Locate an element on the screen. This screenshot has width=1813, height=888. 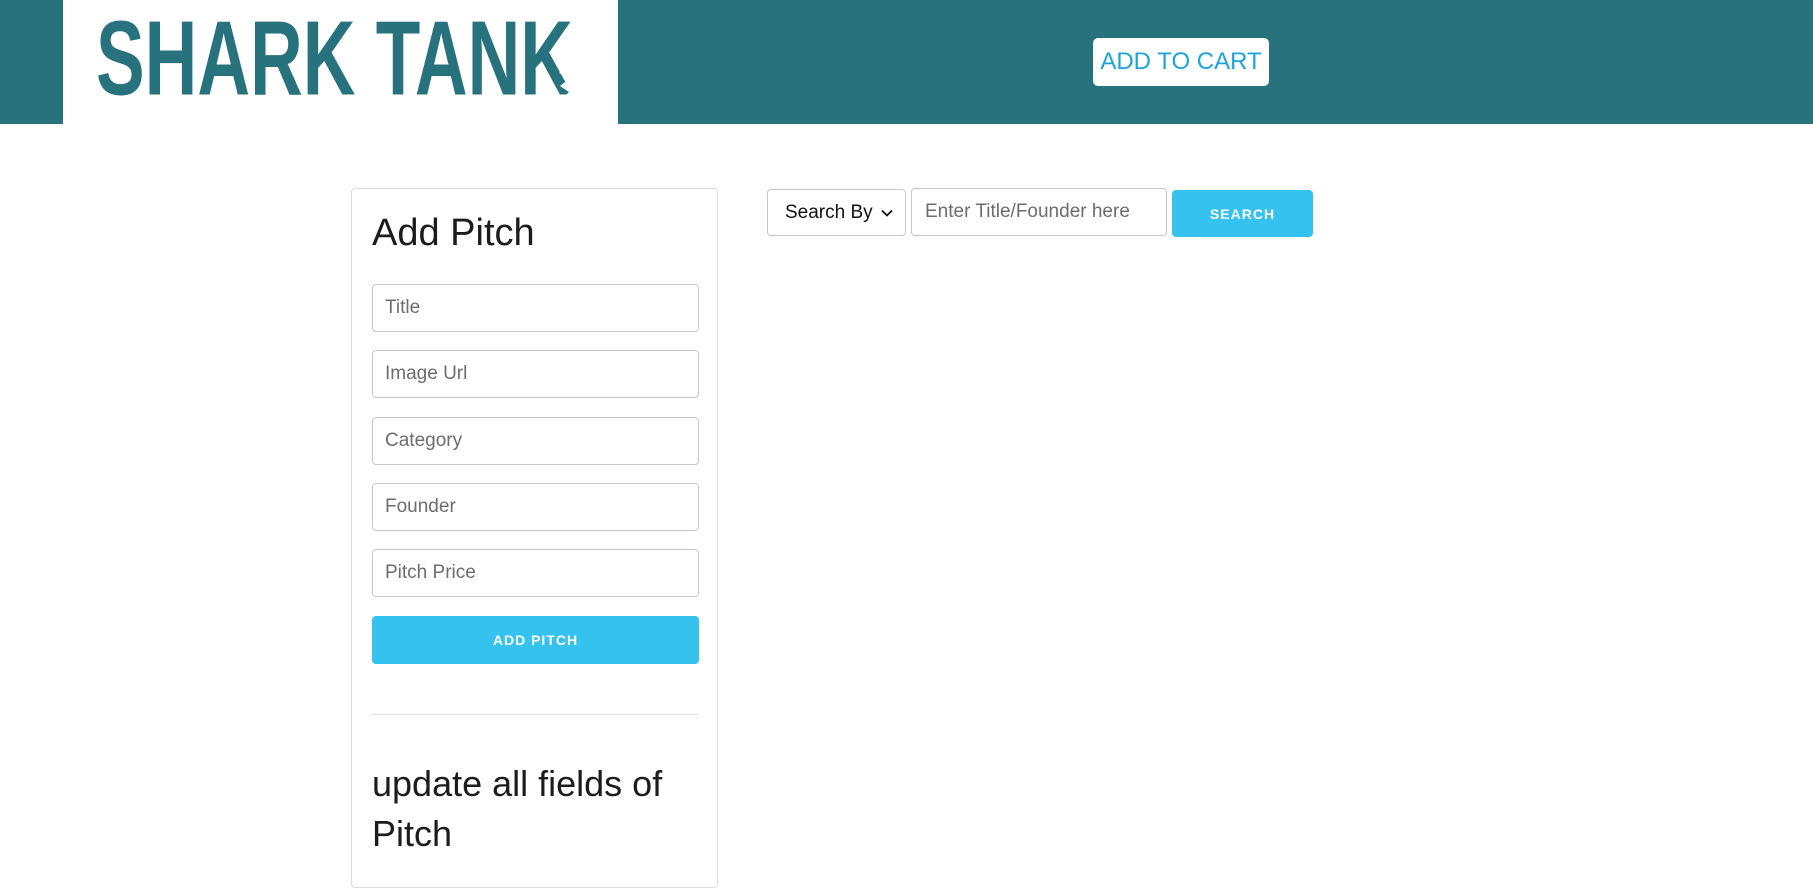
add-pitch-heading: Add Pitch is located at coordinates (453, 233).